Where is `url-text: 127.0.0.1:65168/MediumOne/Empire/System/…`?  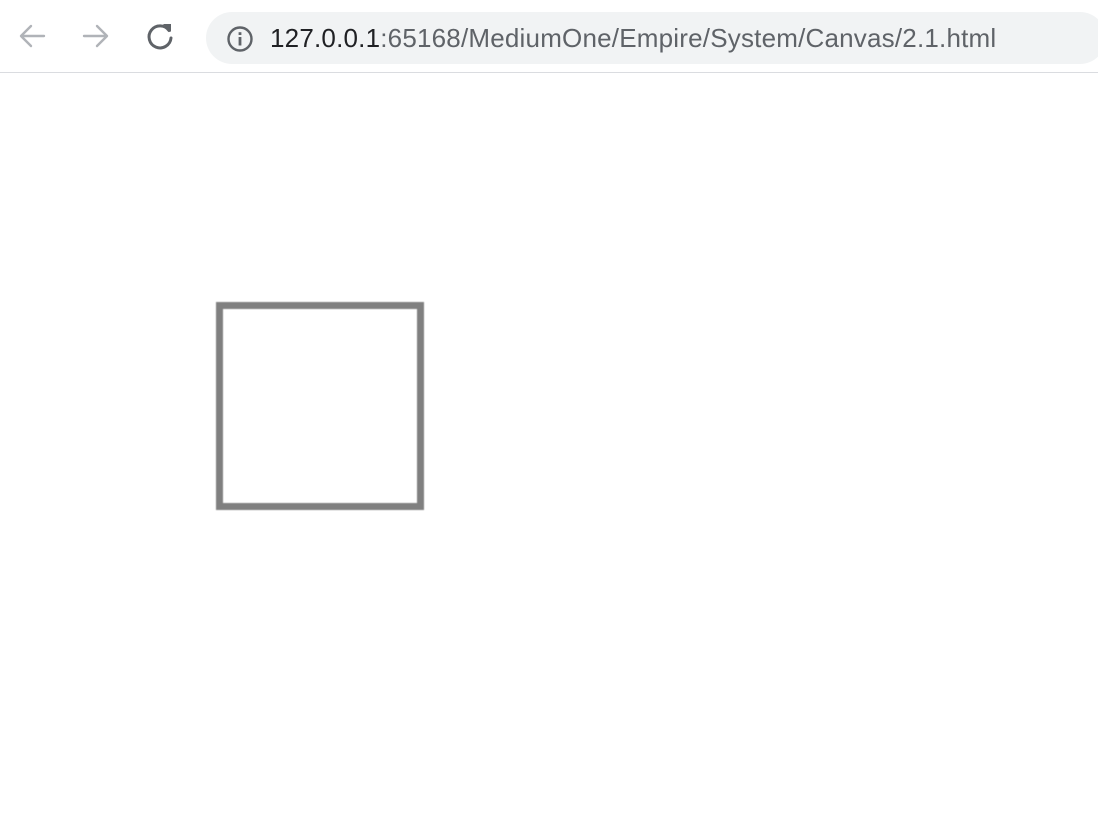 url-text: 127.0.0.1:65168/MediumOne/Empire/System/… is located at coordinates (633, 38).